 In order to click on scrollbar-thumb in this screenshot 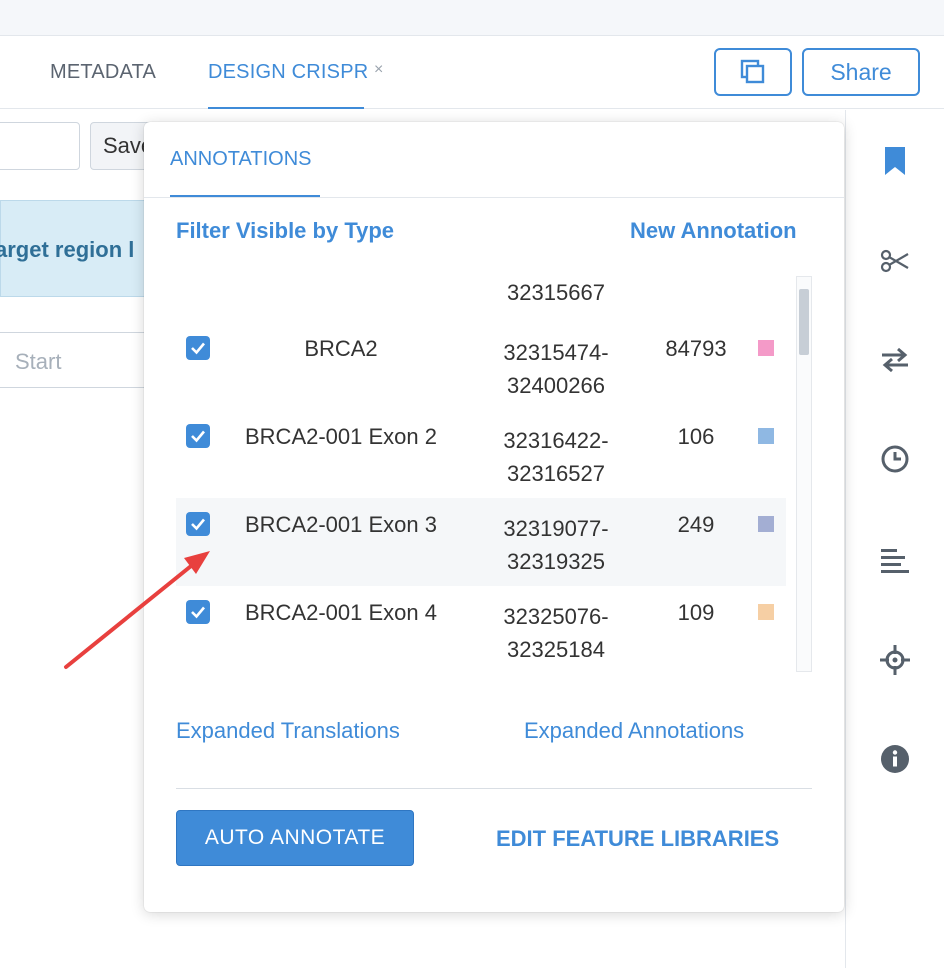, I will do `click(804, 322)`.